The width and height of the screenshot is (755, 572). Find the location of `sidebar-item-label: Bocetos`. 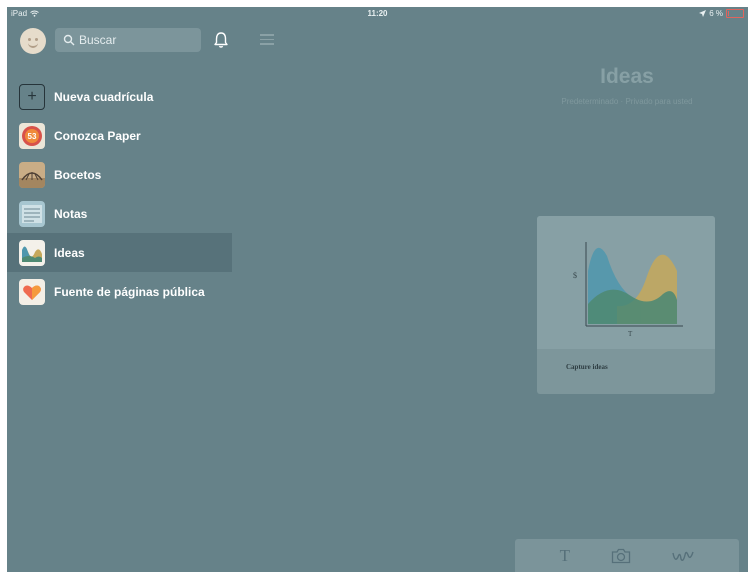

sidebar-item-label: Bocetos is located at coordinates (78, 174).